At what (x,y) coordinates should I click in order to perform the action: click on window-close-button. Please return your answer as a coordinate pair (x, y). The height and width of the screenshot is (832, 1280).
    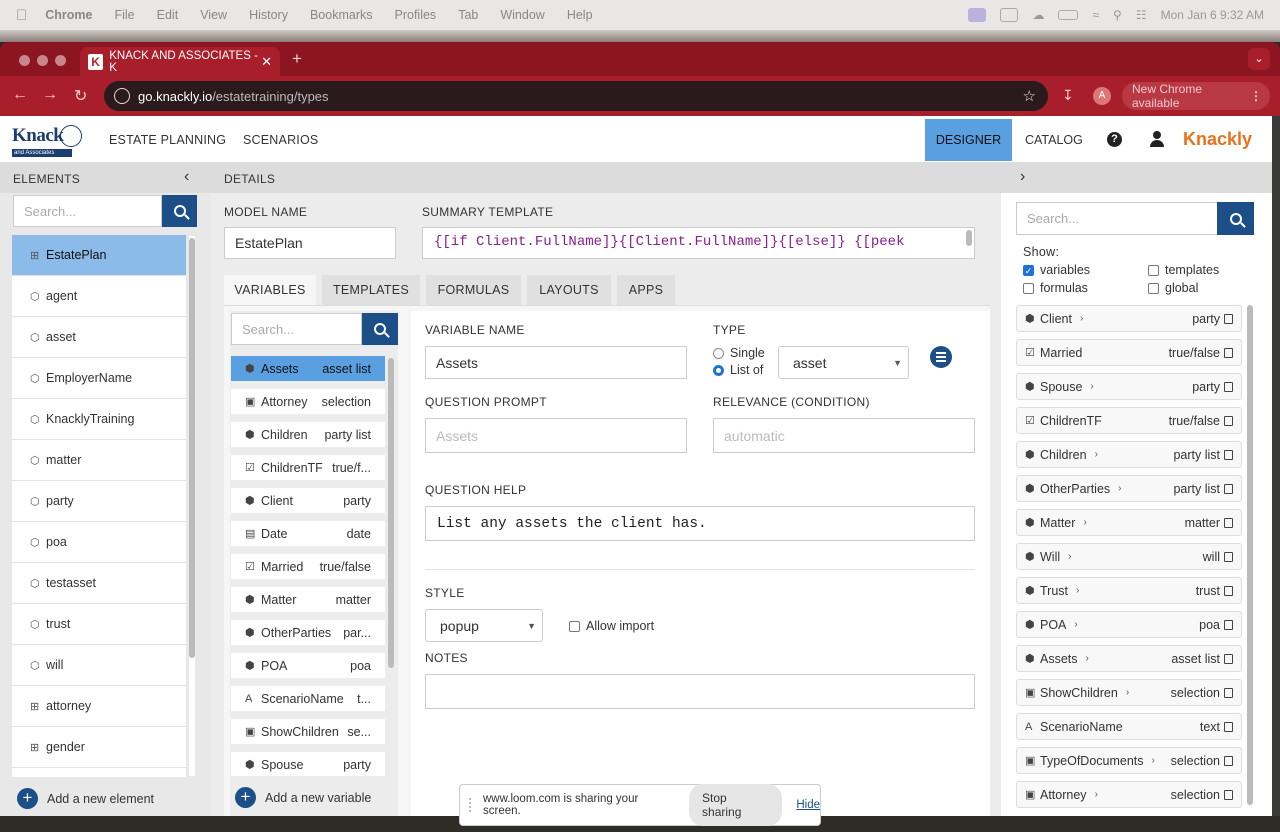
    Looking at the image, I should click on (24, 60).